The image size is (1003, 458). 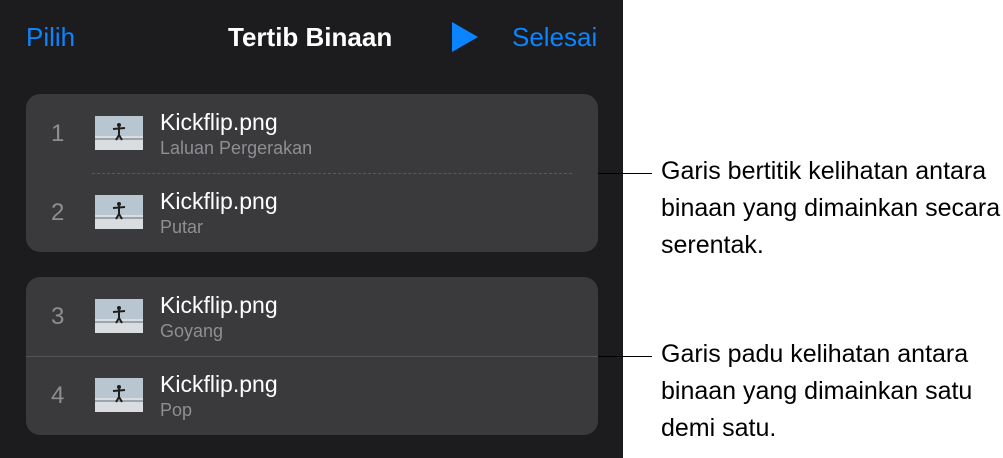 What do you see at coordinates (312, 317) in the screenshot?
I see `build-row: 3 Kickflip.png Goyang` at bounding box center [312, 317].